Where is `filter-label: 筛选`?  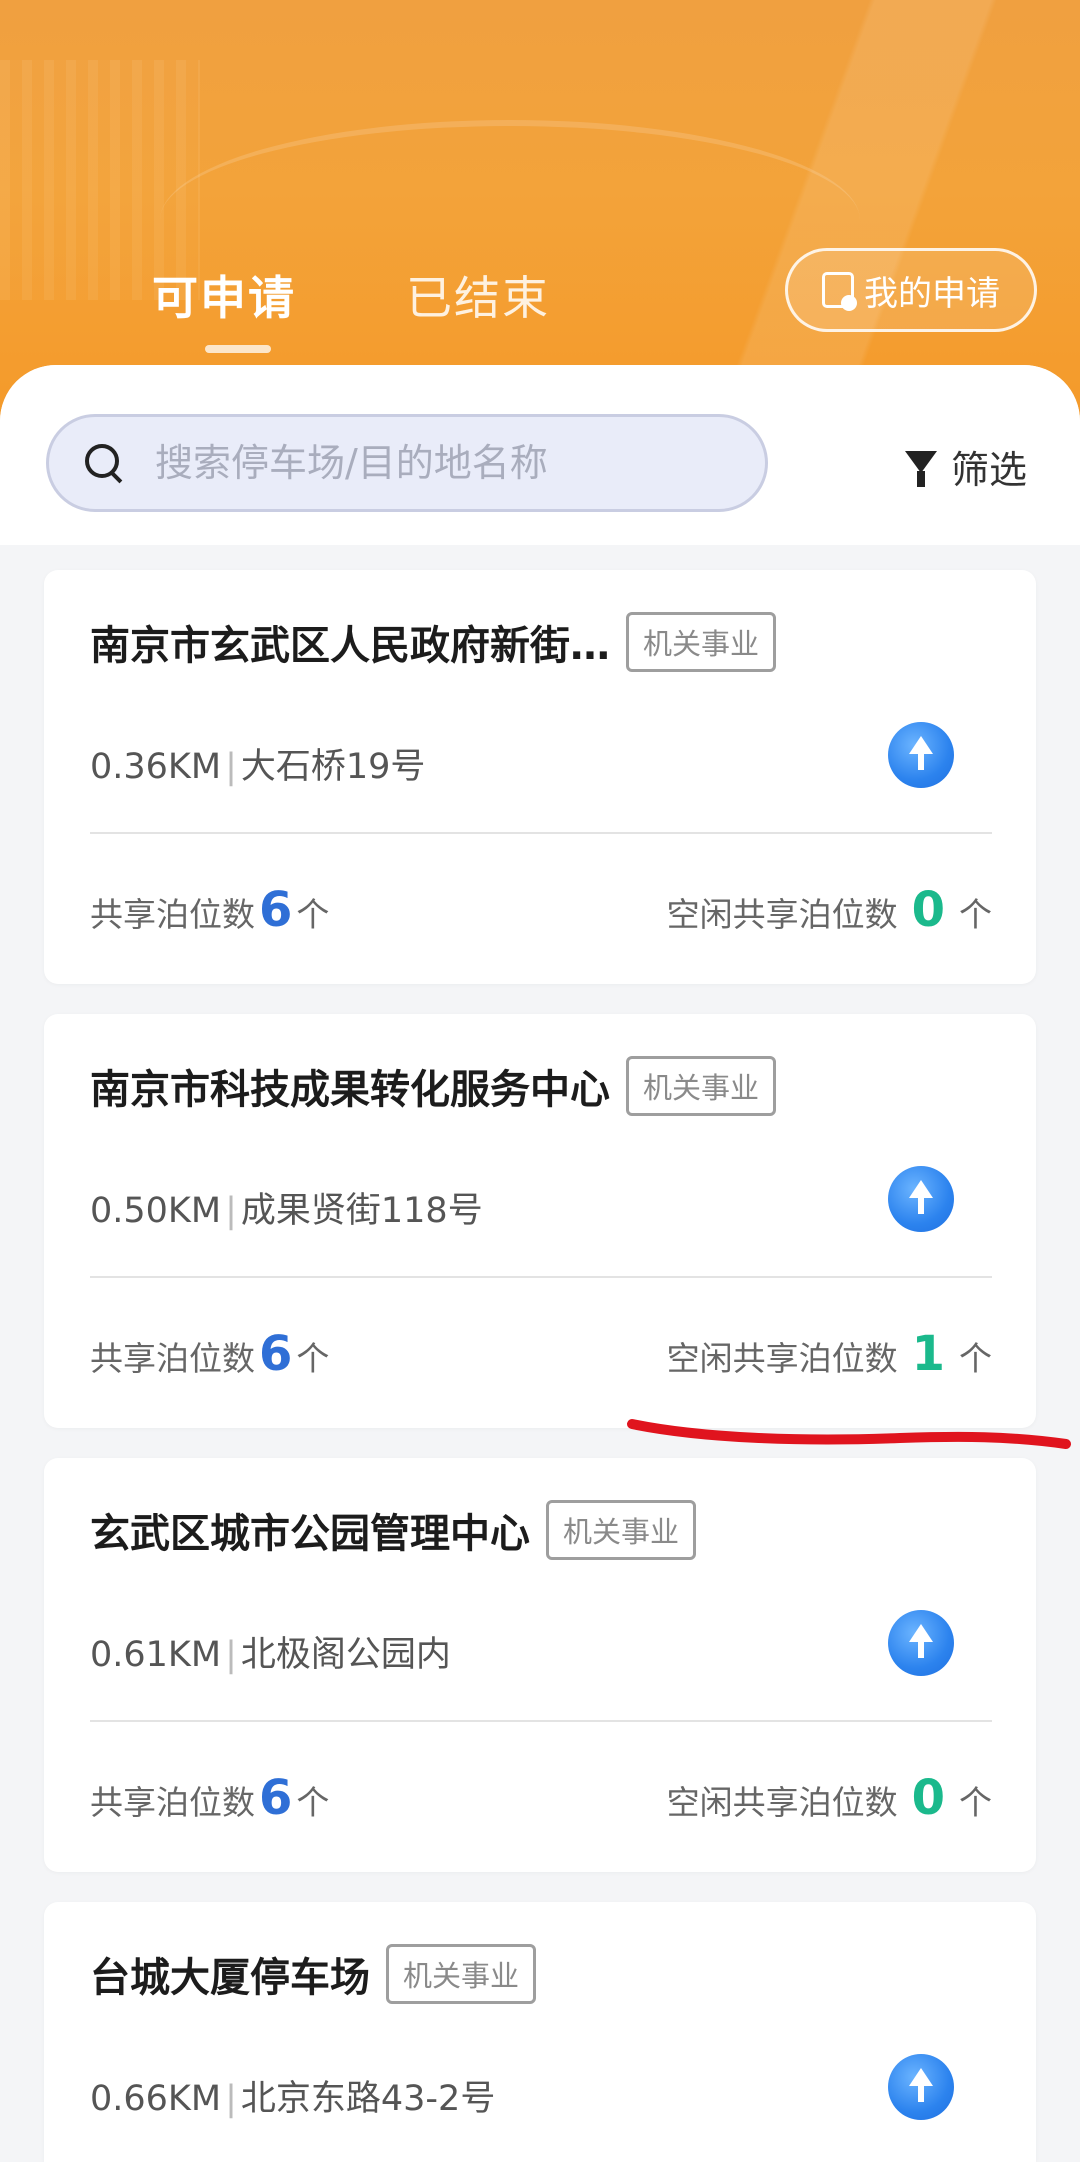 filter-label: 筛选 is located at coordinates (989, 469).